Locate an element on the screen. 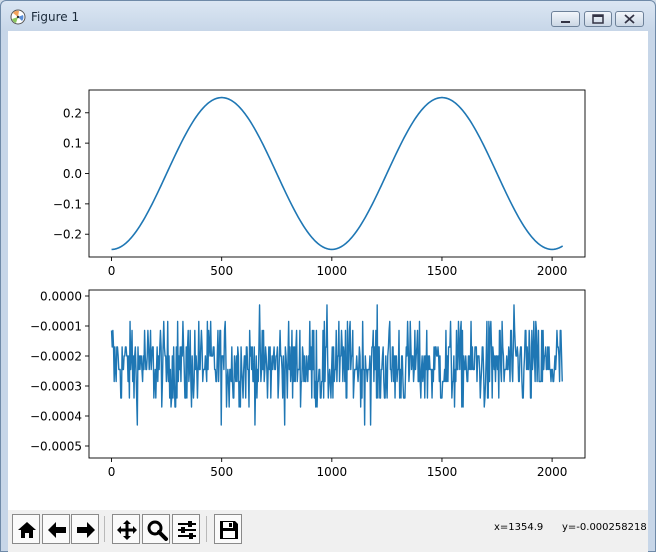  close-icon is located at coordinates (629, 19).